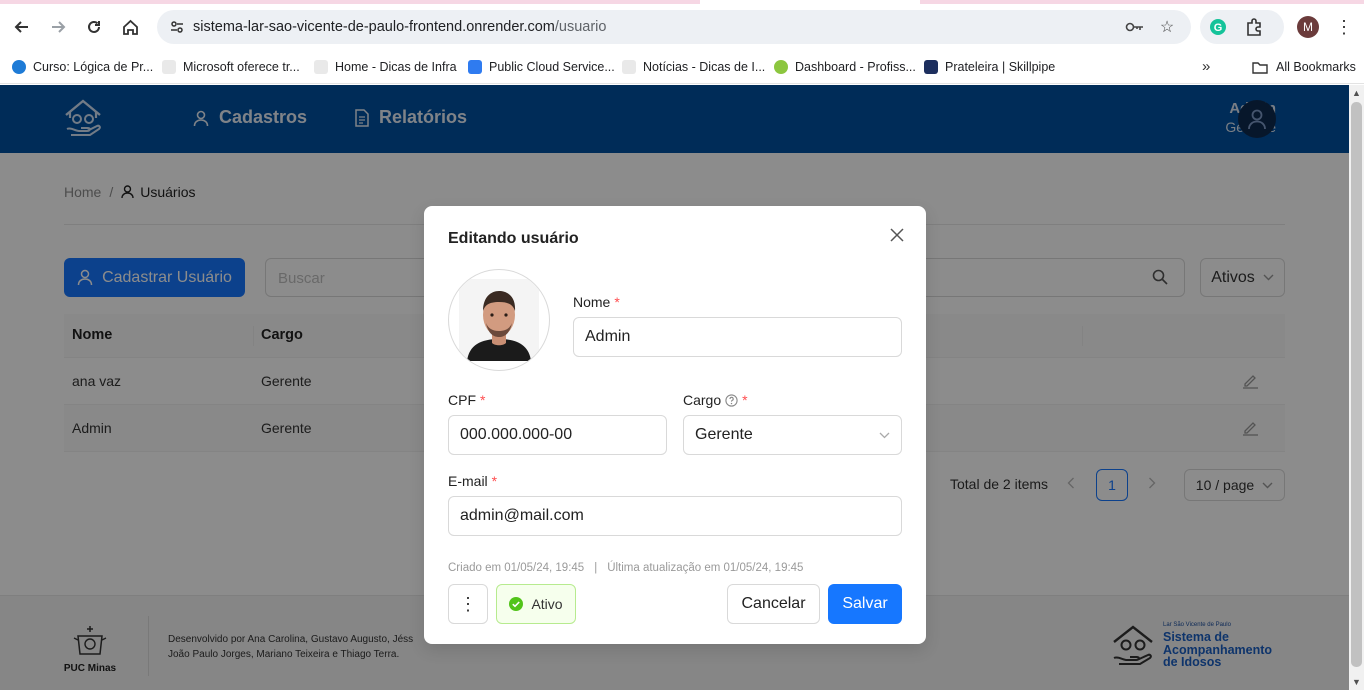 The image size is (1364, 690). Describe the element at coordinates (58, 27) in the screenshot. I see `forward-icon` at that location.